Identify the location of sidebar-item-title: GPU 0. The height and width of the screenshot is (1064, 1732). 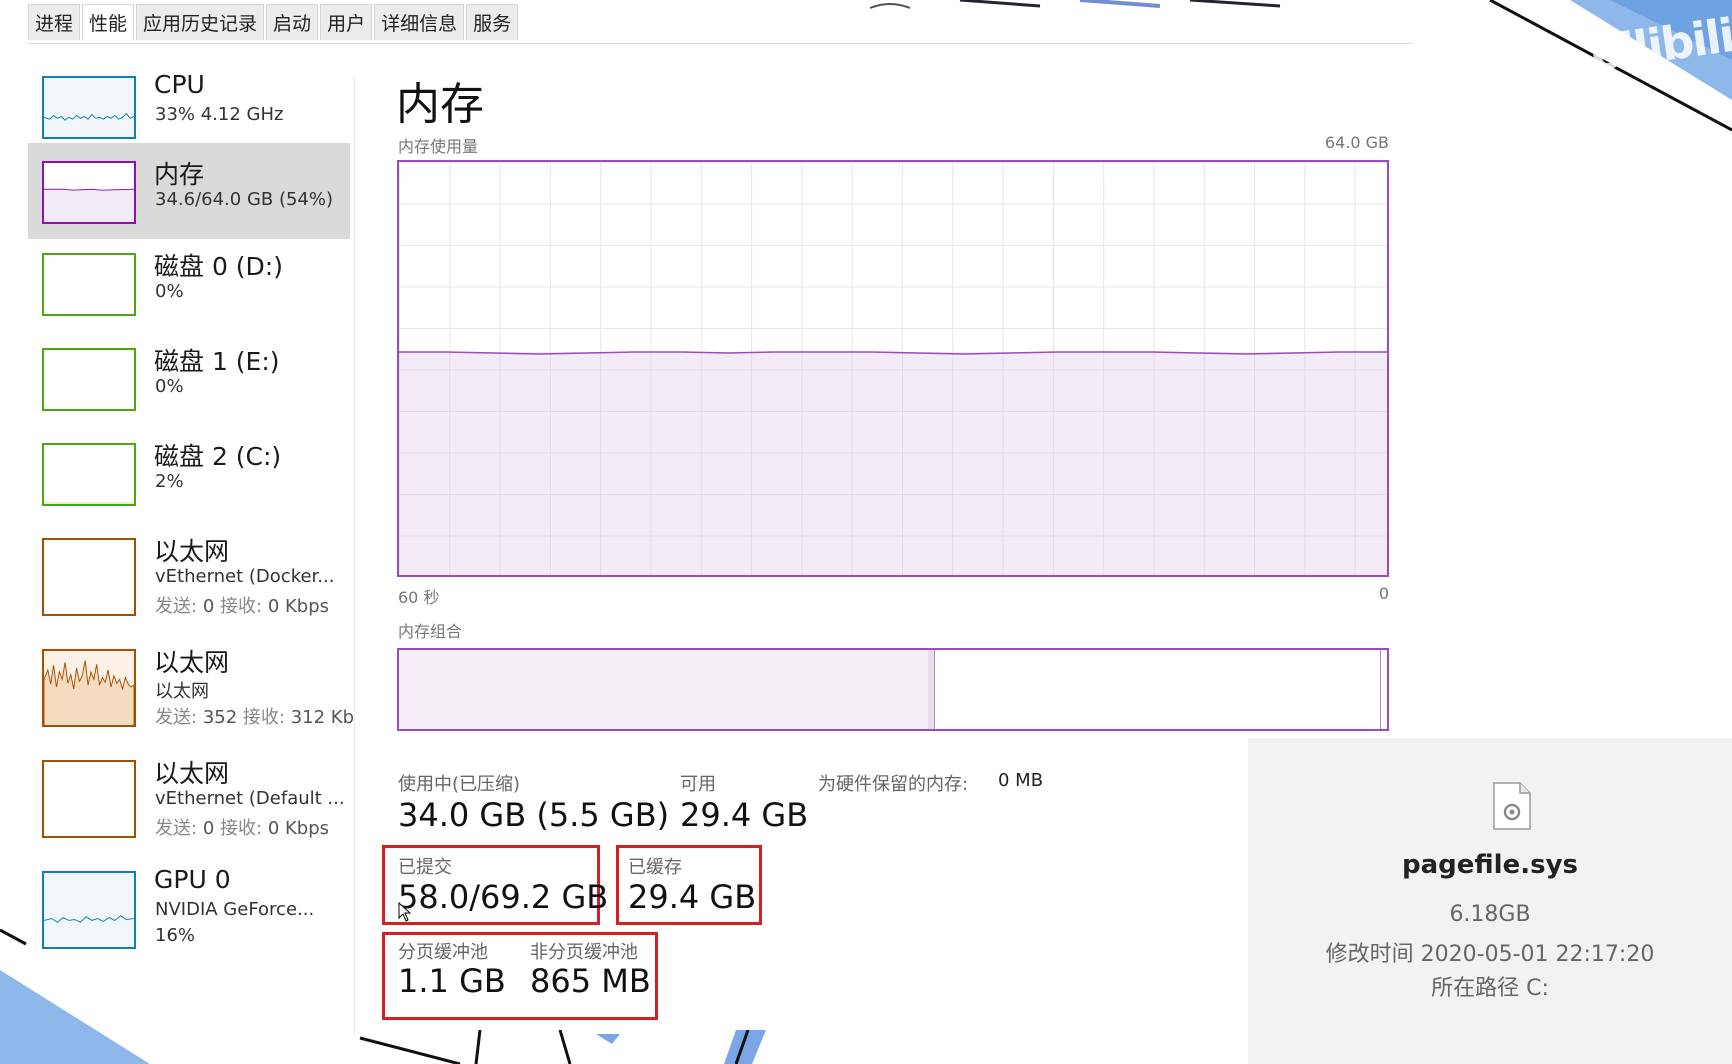
(192, 879).